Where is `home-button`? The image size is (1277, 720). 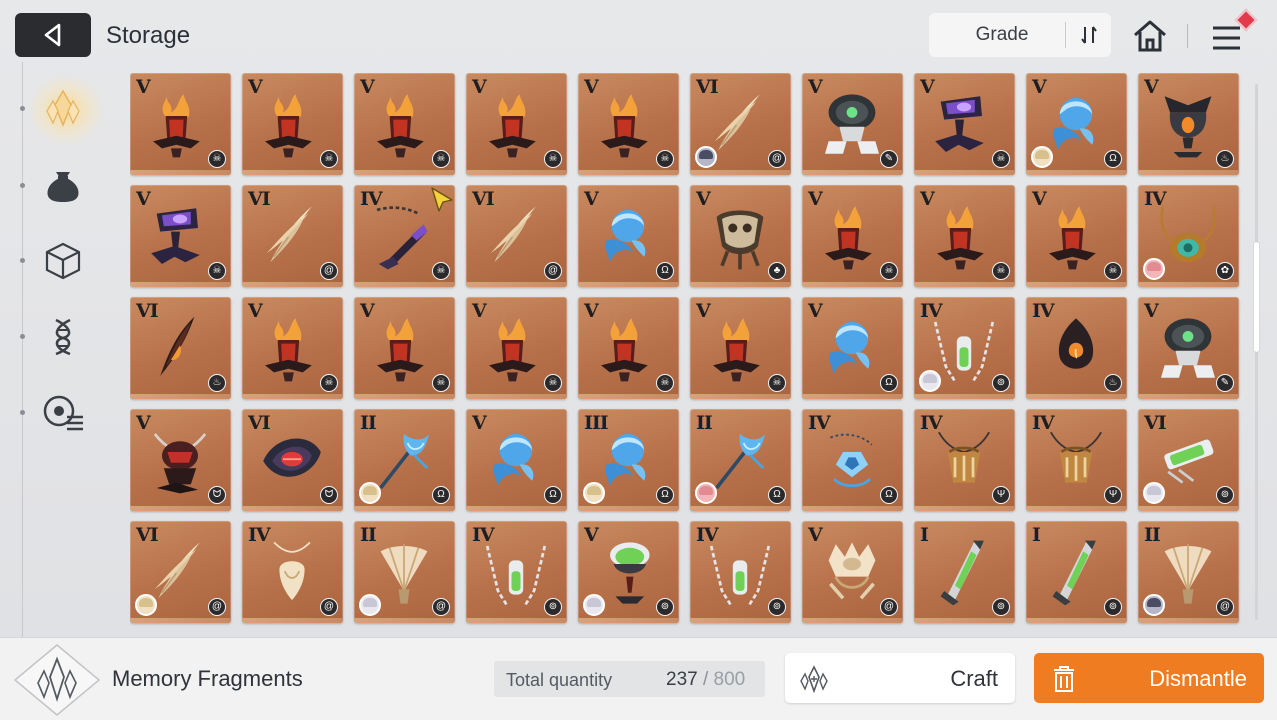 home-button is located at coordinates (1150, 36).